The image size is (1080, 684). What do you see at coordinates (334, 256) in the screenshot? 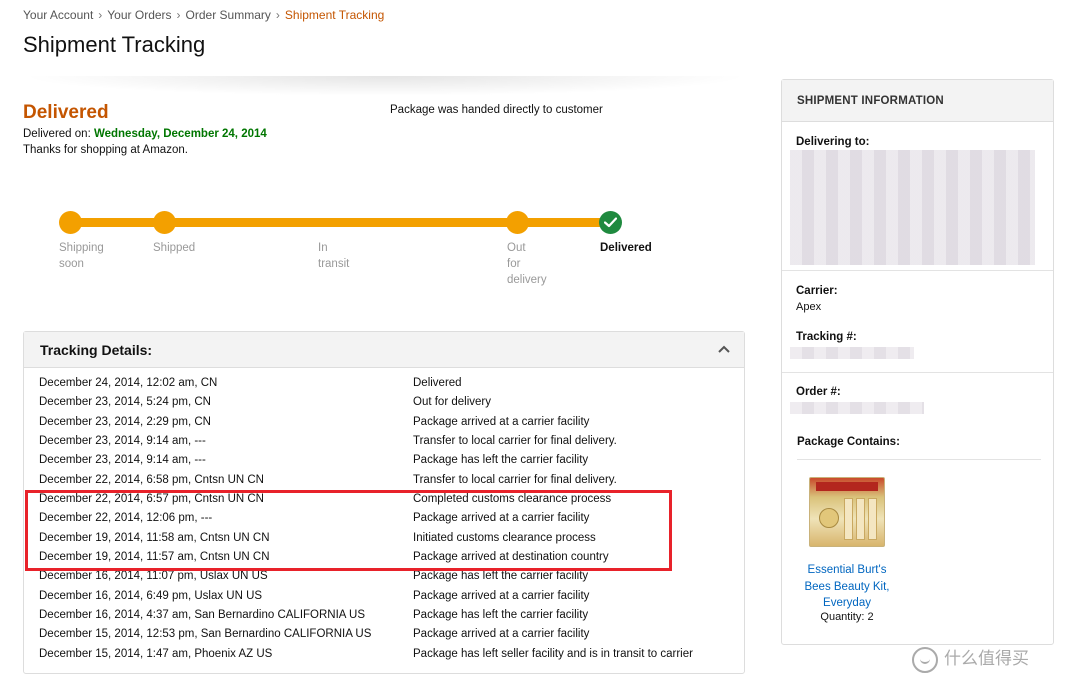
I see `step-label-in-transit: In transit` at bounding box center [334, 256].